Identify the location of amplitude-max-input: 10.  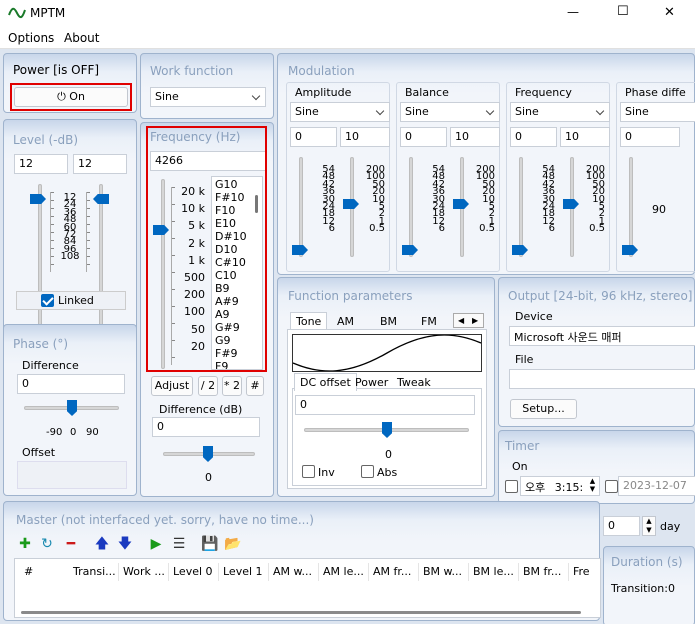
(365, 137).